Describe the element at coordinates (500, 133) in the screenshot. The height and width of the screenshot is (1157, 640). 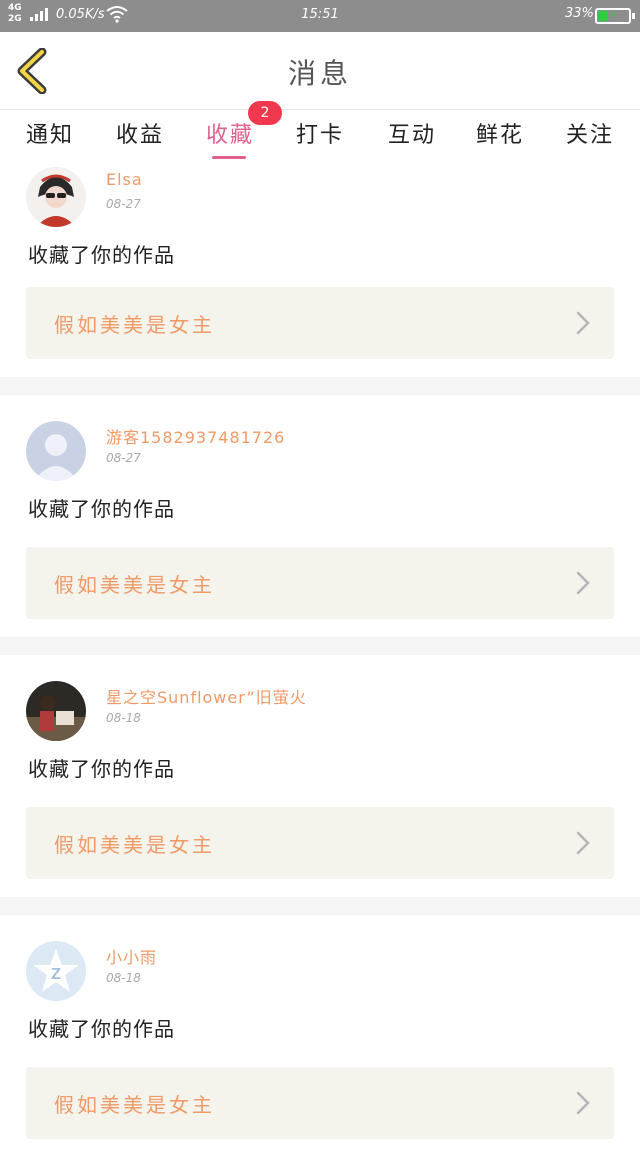
I see `tab-flowers: 鲜花` at that location.